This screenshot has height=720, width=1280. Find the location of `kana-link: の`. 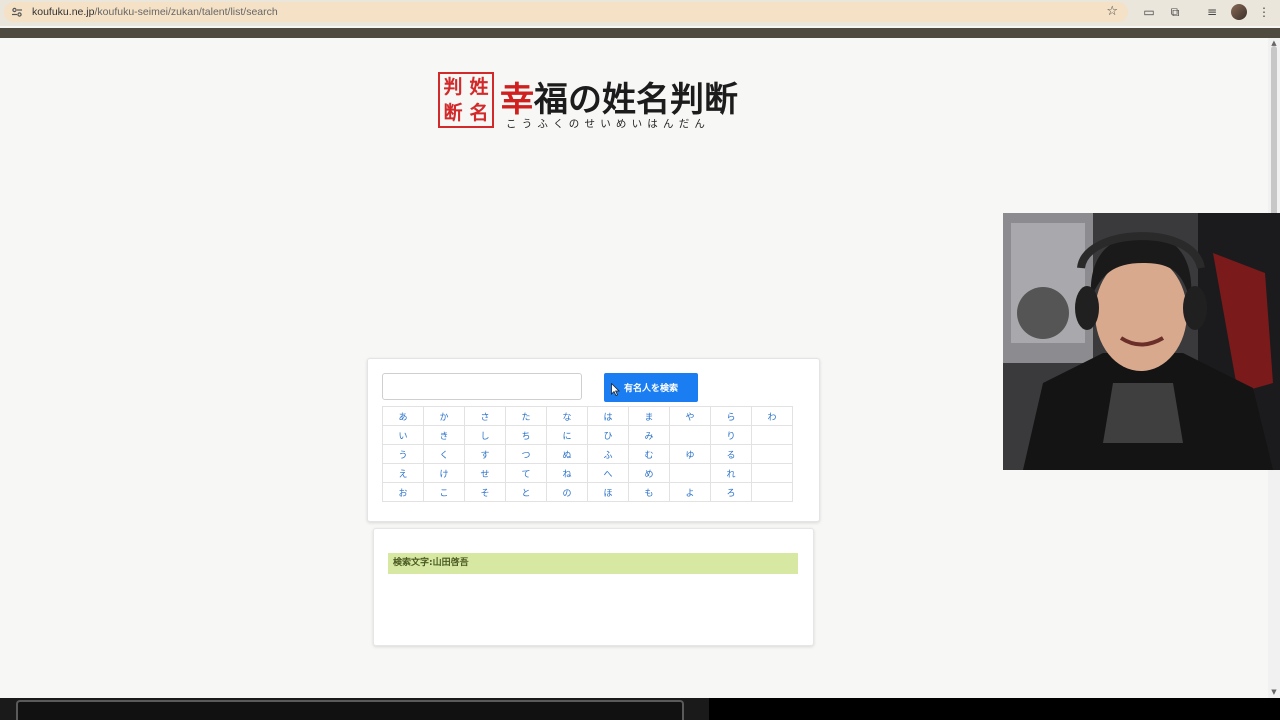

kana-link: の is located at coordinates (567, 492).